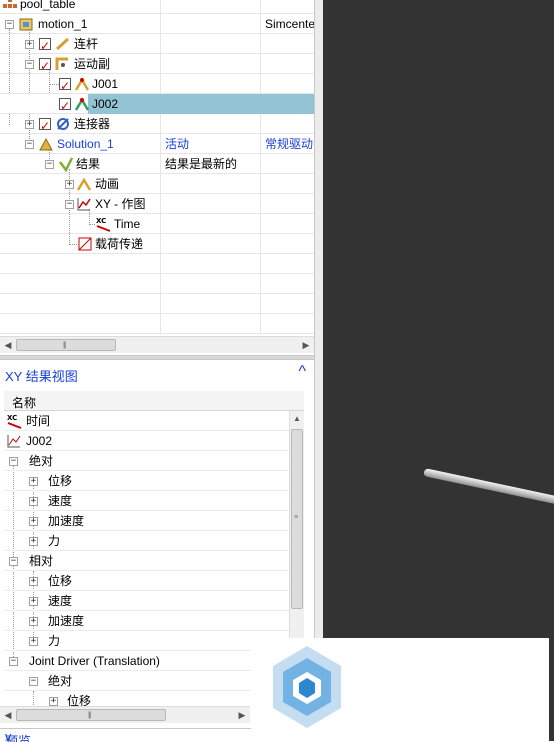 This screenshot has width=554, height=742. Describe the element at coordinates (85, 244) in the screenshot. I see `load-transfer-icon` at that location.